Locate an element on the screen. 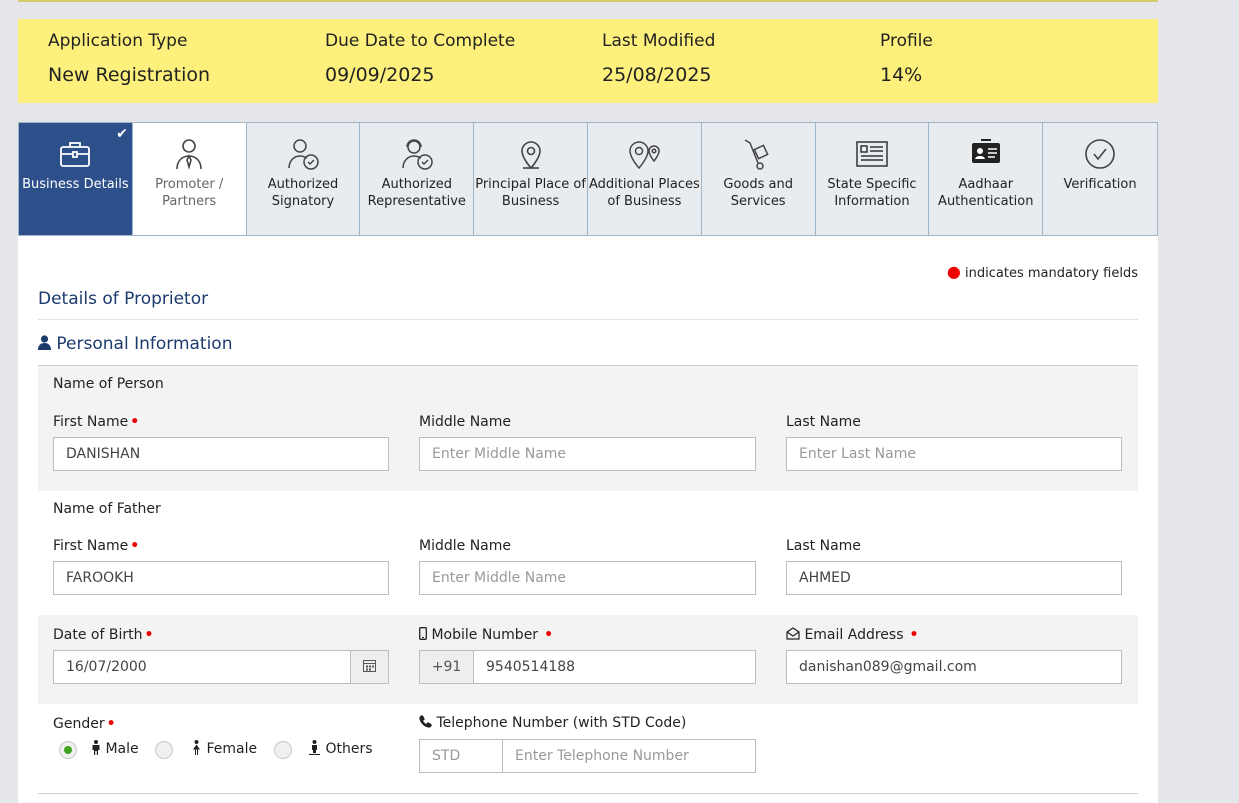 The image size is (1239, 803). gender-male-radio is located at coordinates (68, 750).